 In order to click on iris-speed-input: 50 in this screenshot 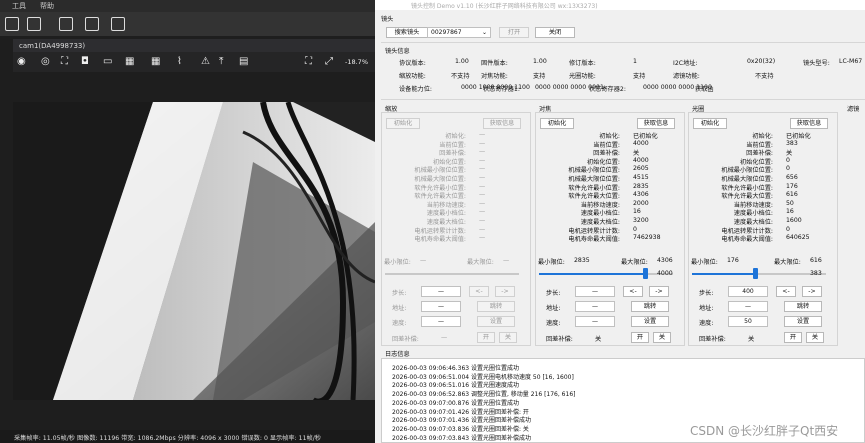, I will do `click(748, 321)`.